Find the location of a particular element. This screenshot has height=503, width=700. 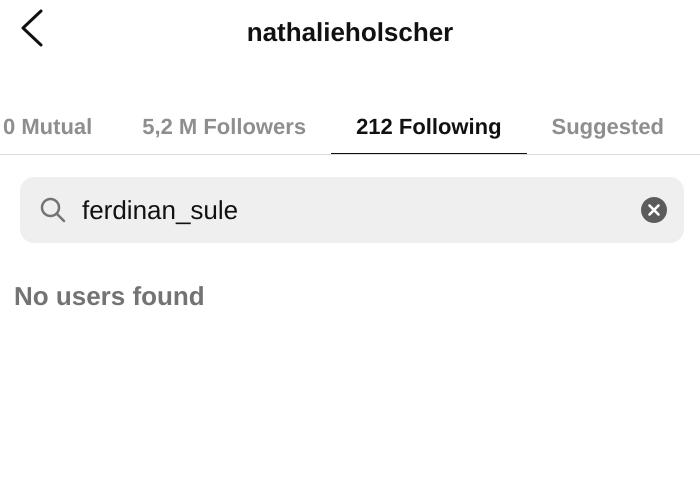

search-input: ferdinan_sule is located at coordinates (361, 210).